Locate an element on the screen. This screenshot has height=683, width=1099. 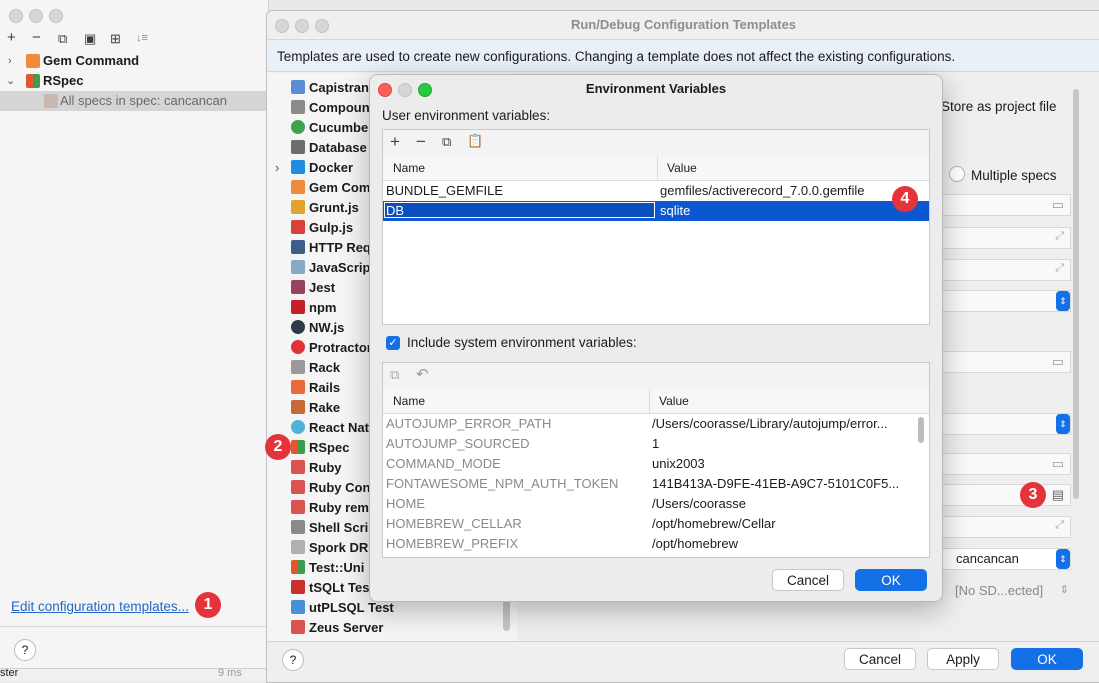
var-name: DB is located at coordinates (395, 211).